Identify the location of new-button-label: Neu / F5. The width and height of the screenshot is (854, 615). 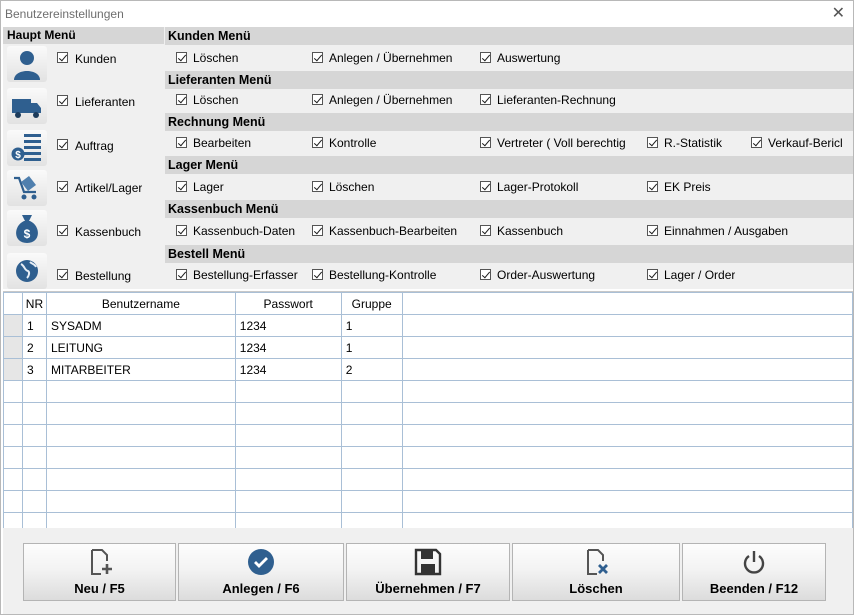
(99, 588).